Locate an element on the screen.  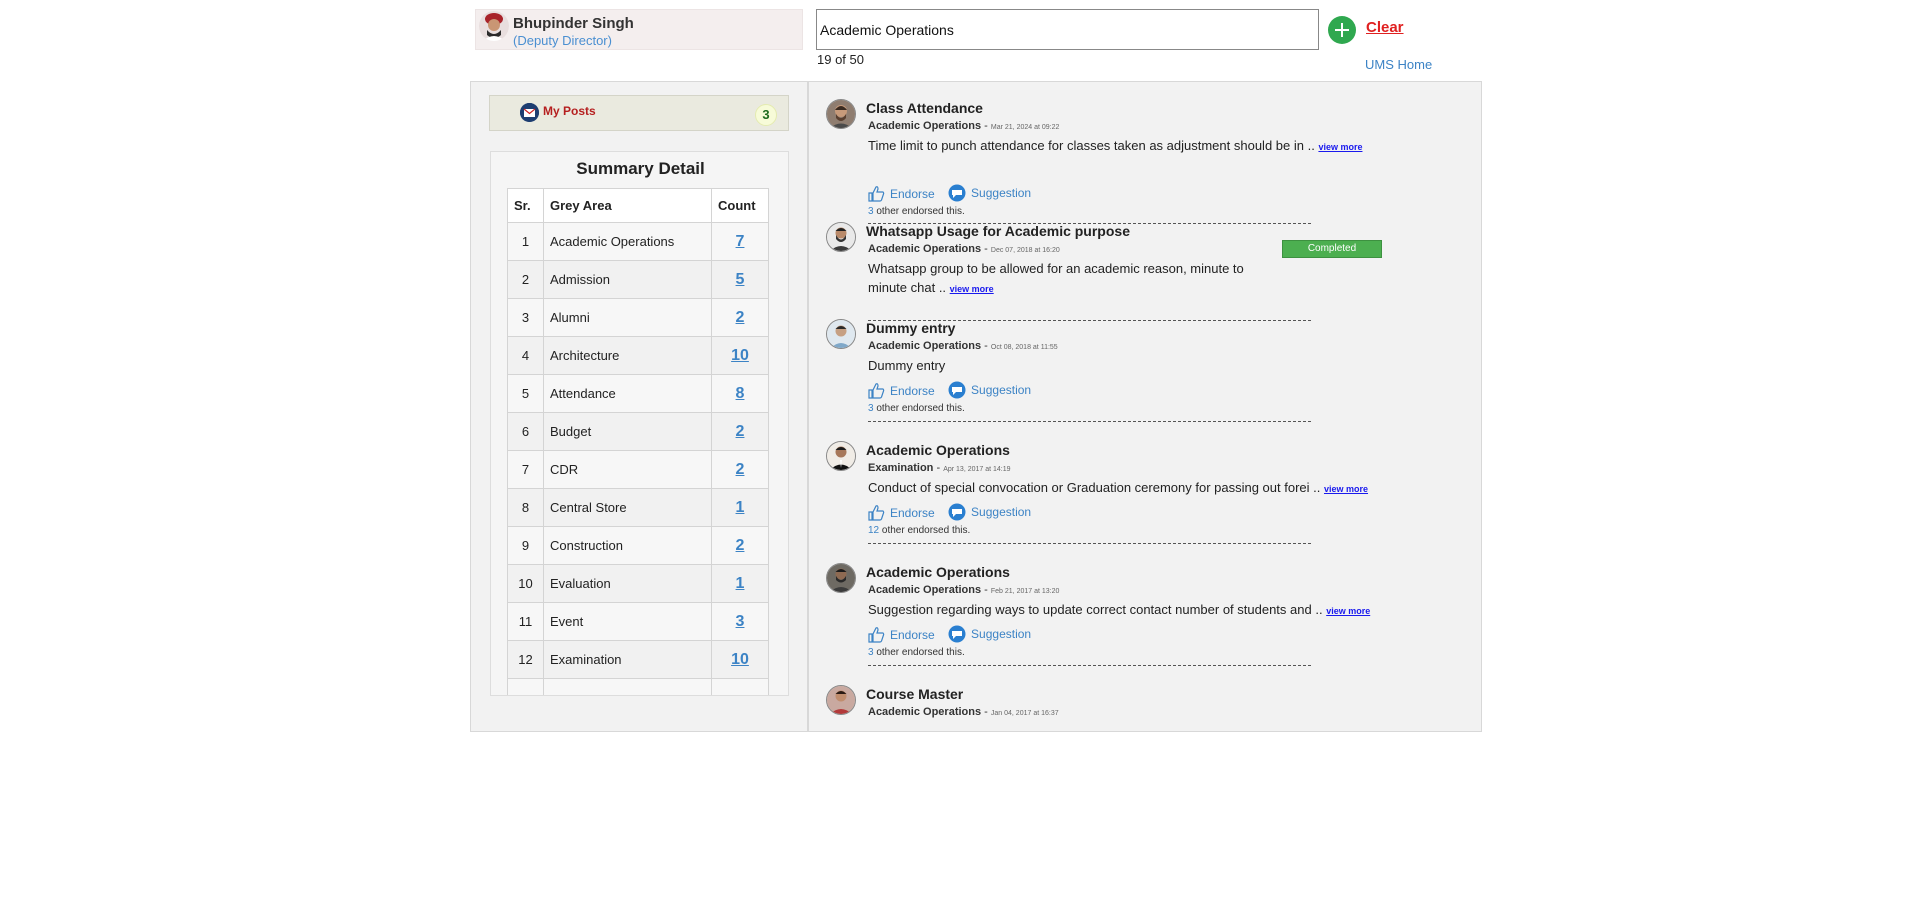
row-count-cell: 1 is located at coordinates (740, 583).